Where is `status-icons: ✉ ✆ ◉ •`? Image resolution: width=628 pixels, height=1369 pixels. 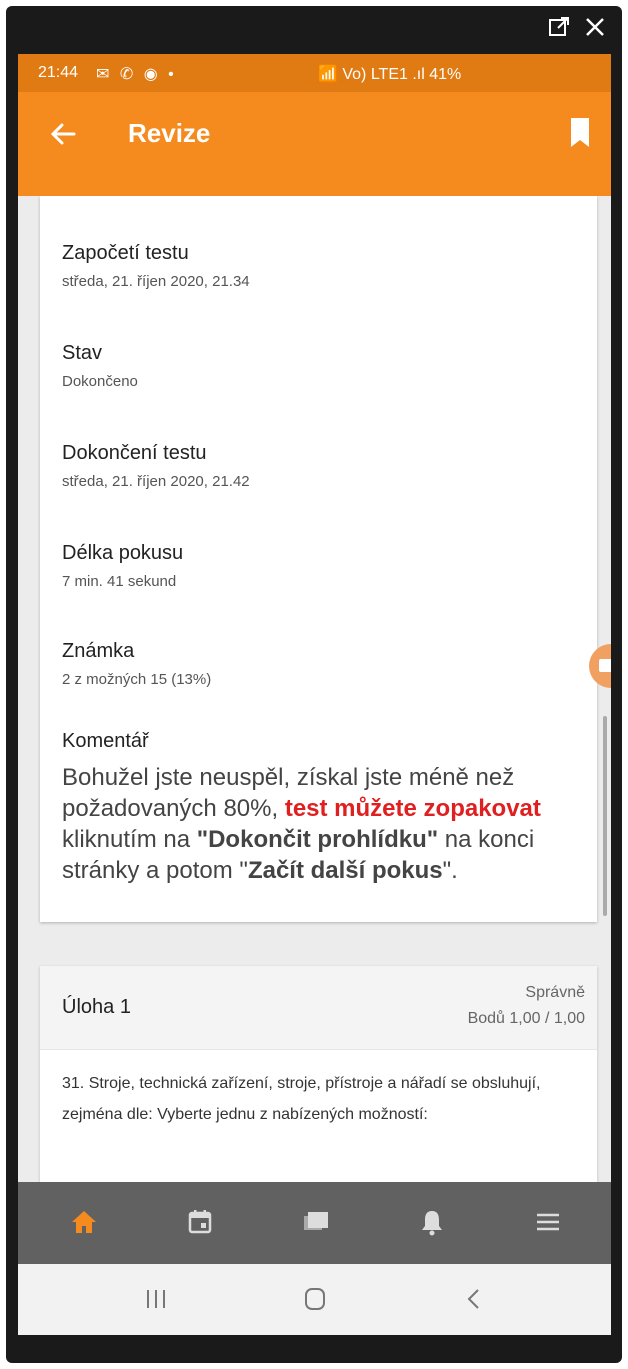
status-icons: ✉ ✆ ◉ • is located at coordinates (136, 74).